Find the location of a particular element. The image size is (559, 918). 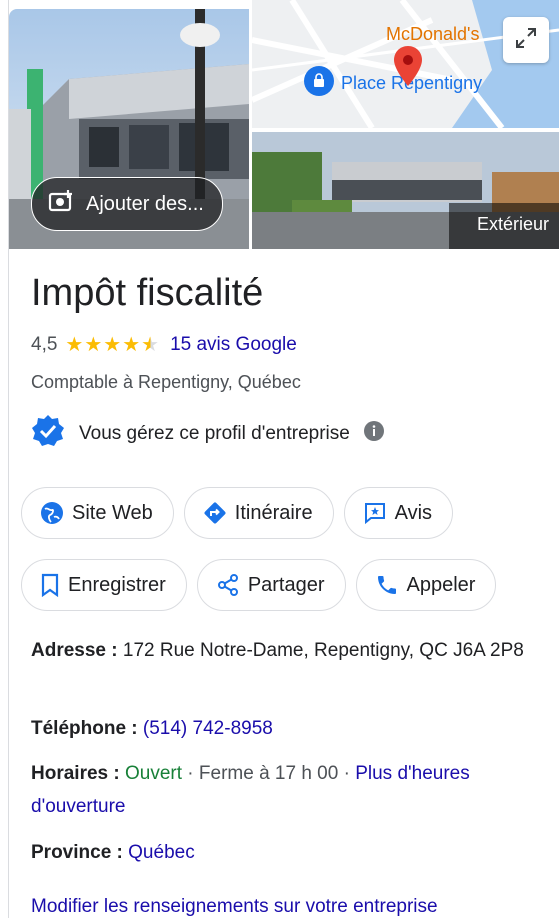

shopping-icon is located at coordinates (319, 81).